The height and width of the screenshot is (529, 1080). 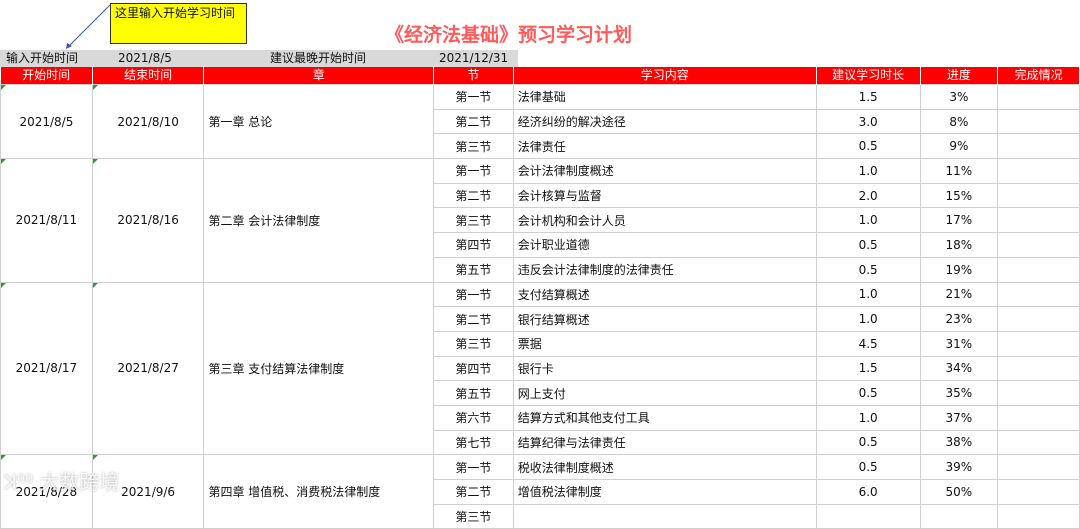 What do you see at coordinates (959, 343) in the screenshot?
I see `progress-cell: 31%` at bounding box center [959, 343].